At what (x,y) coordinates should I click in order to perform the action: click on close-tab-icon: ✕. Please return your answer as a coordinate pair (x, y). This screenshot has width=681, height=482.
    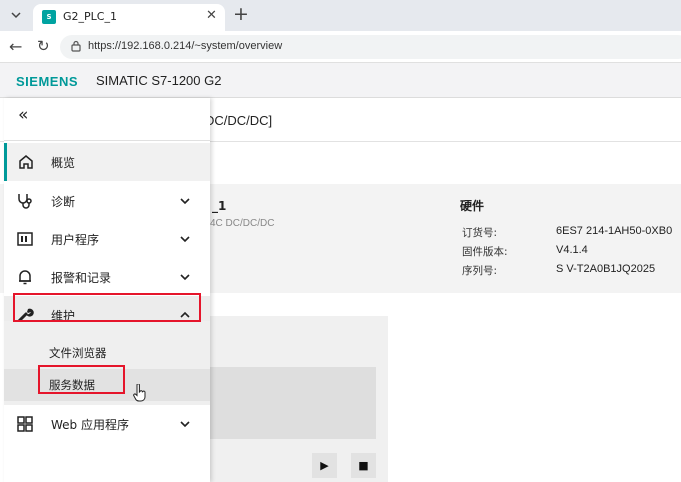
    Looking at the image, I should click on (211, 15).